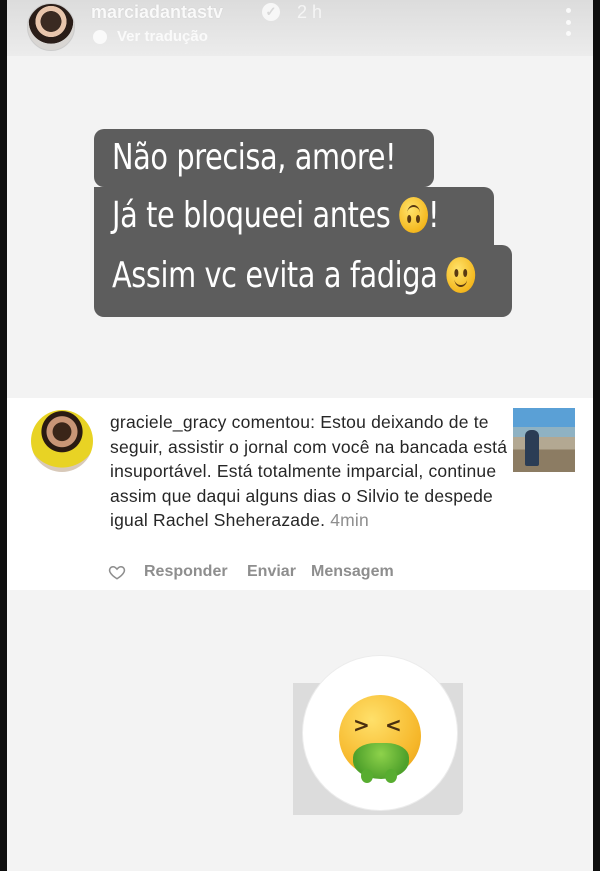 The image size is (600, 871). What do you see at coordinates (162, 36) in the screenshot?
I see `translate-label: Ver tradução` at bounding box center [162, 36].